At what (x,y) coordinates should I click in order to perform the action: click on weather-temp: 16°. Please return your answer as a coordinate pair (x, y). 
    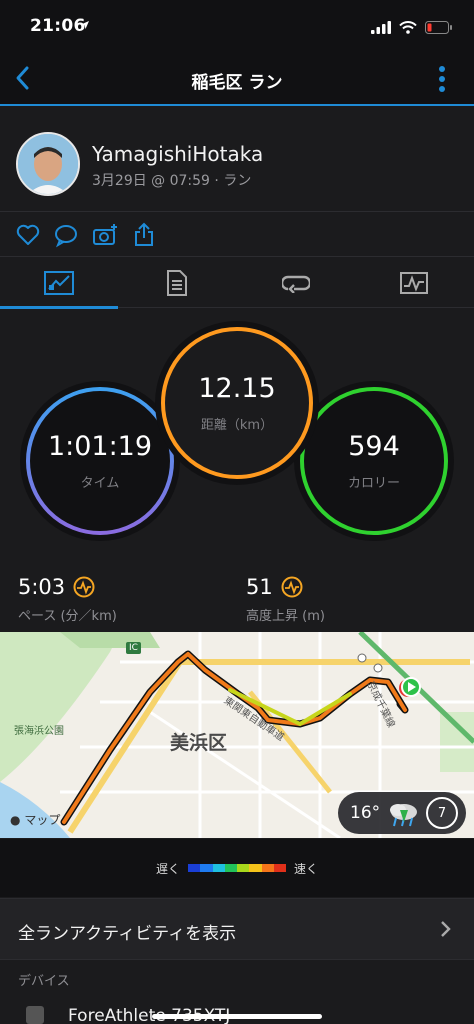
    Looking at the image, I should click on (365, 813).